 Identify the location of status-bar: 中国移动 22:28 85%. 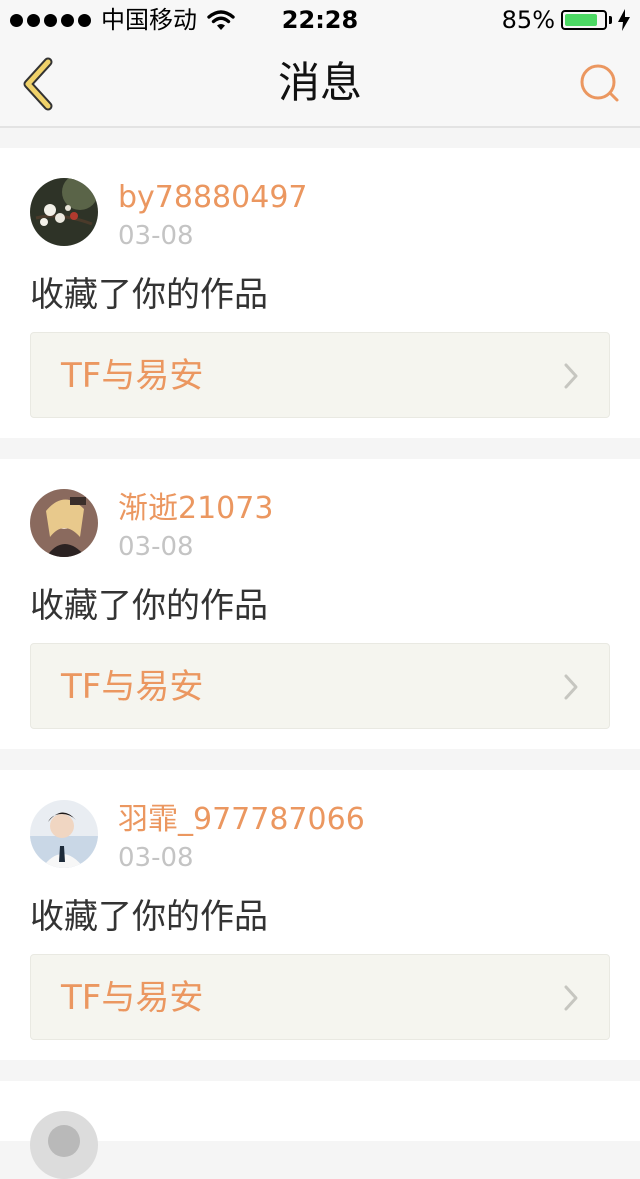
(320, 20).